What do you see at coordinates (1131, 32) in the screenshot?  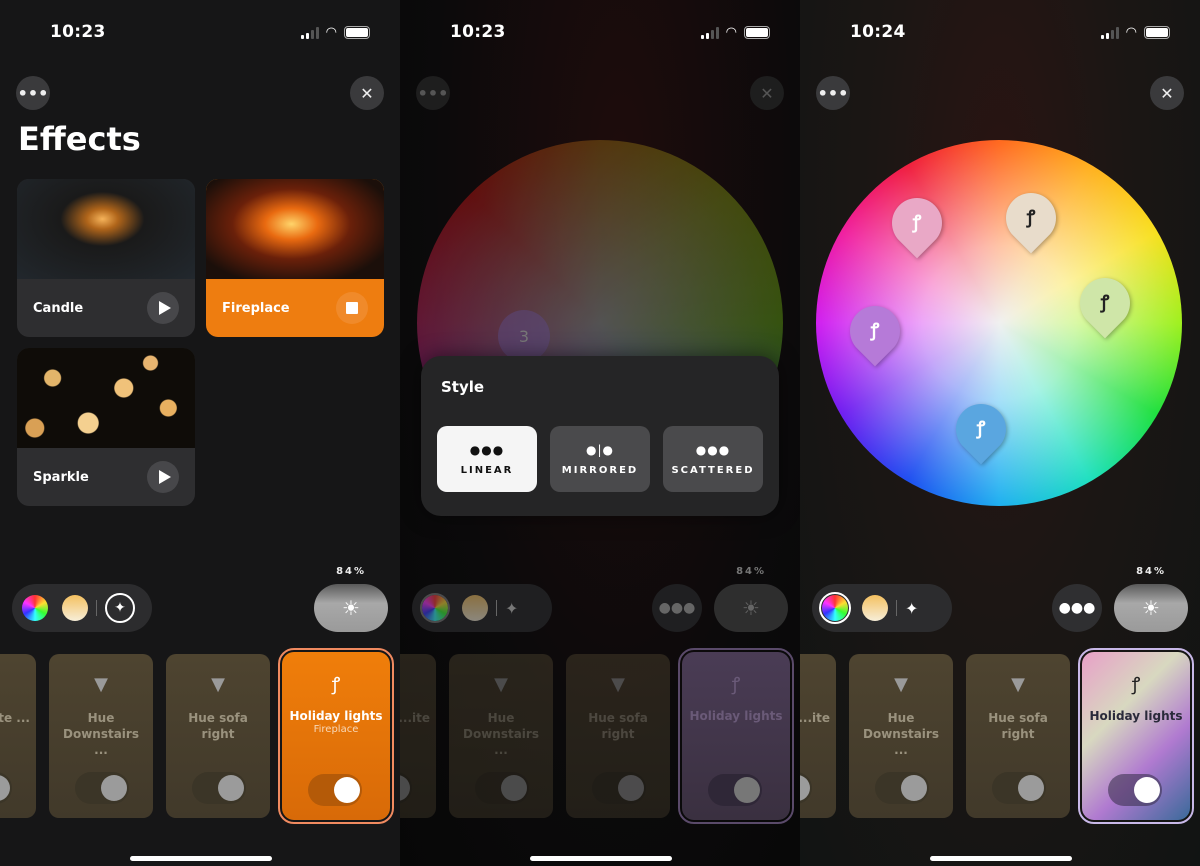 I see `wifi-icon: ◠` at bounding box center [1131, 32].